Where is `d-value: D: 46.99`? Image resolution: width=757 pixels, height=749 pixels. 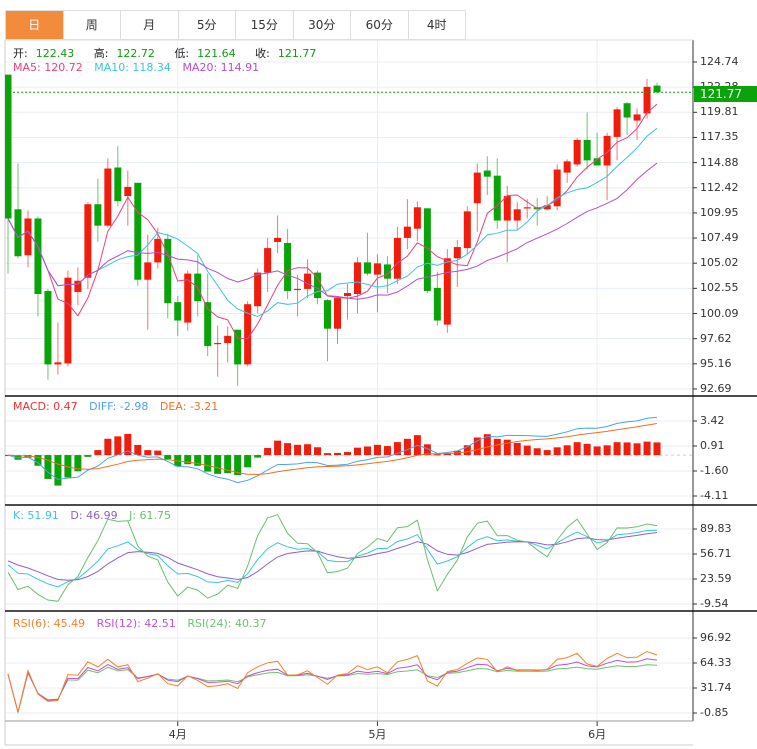 d-value: D: 46.99 is located at coordinates (94, 515).